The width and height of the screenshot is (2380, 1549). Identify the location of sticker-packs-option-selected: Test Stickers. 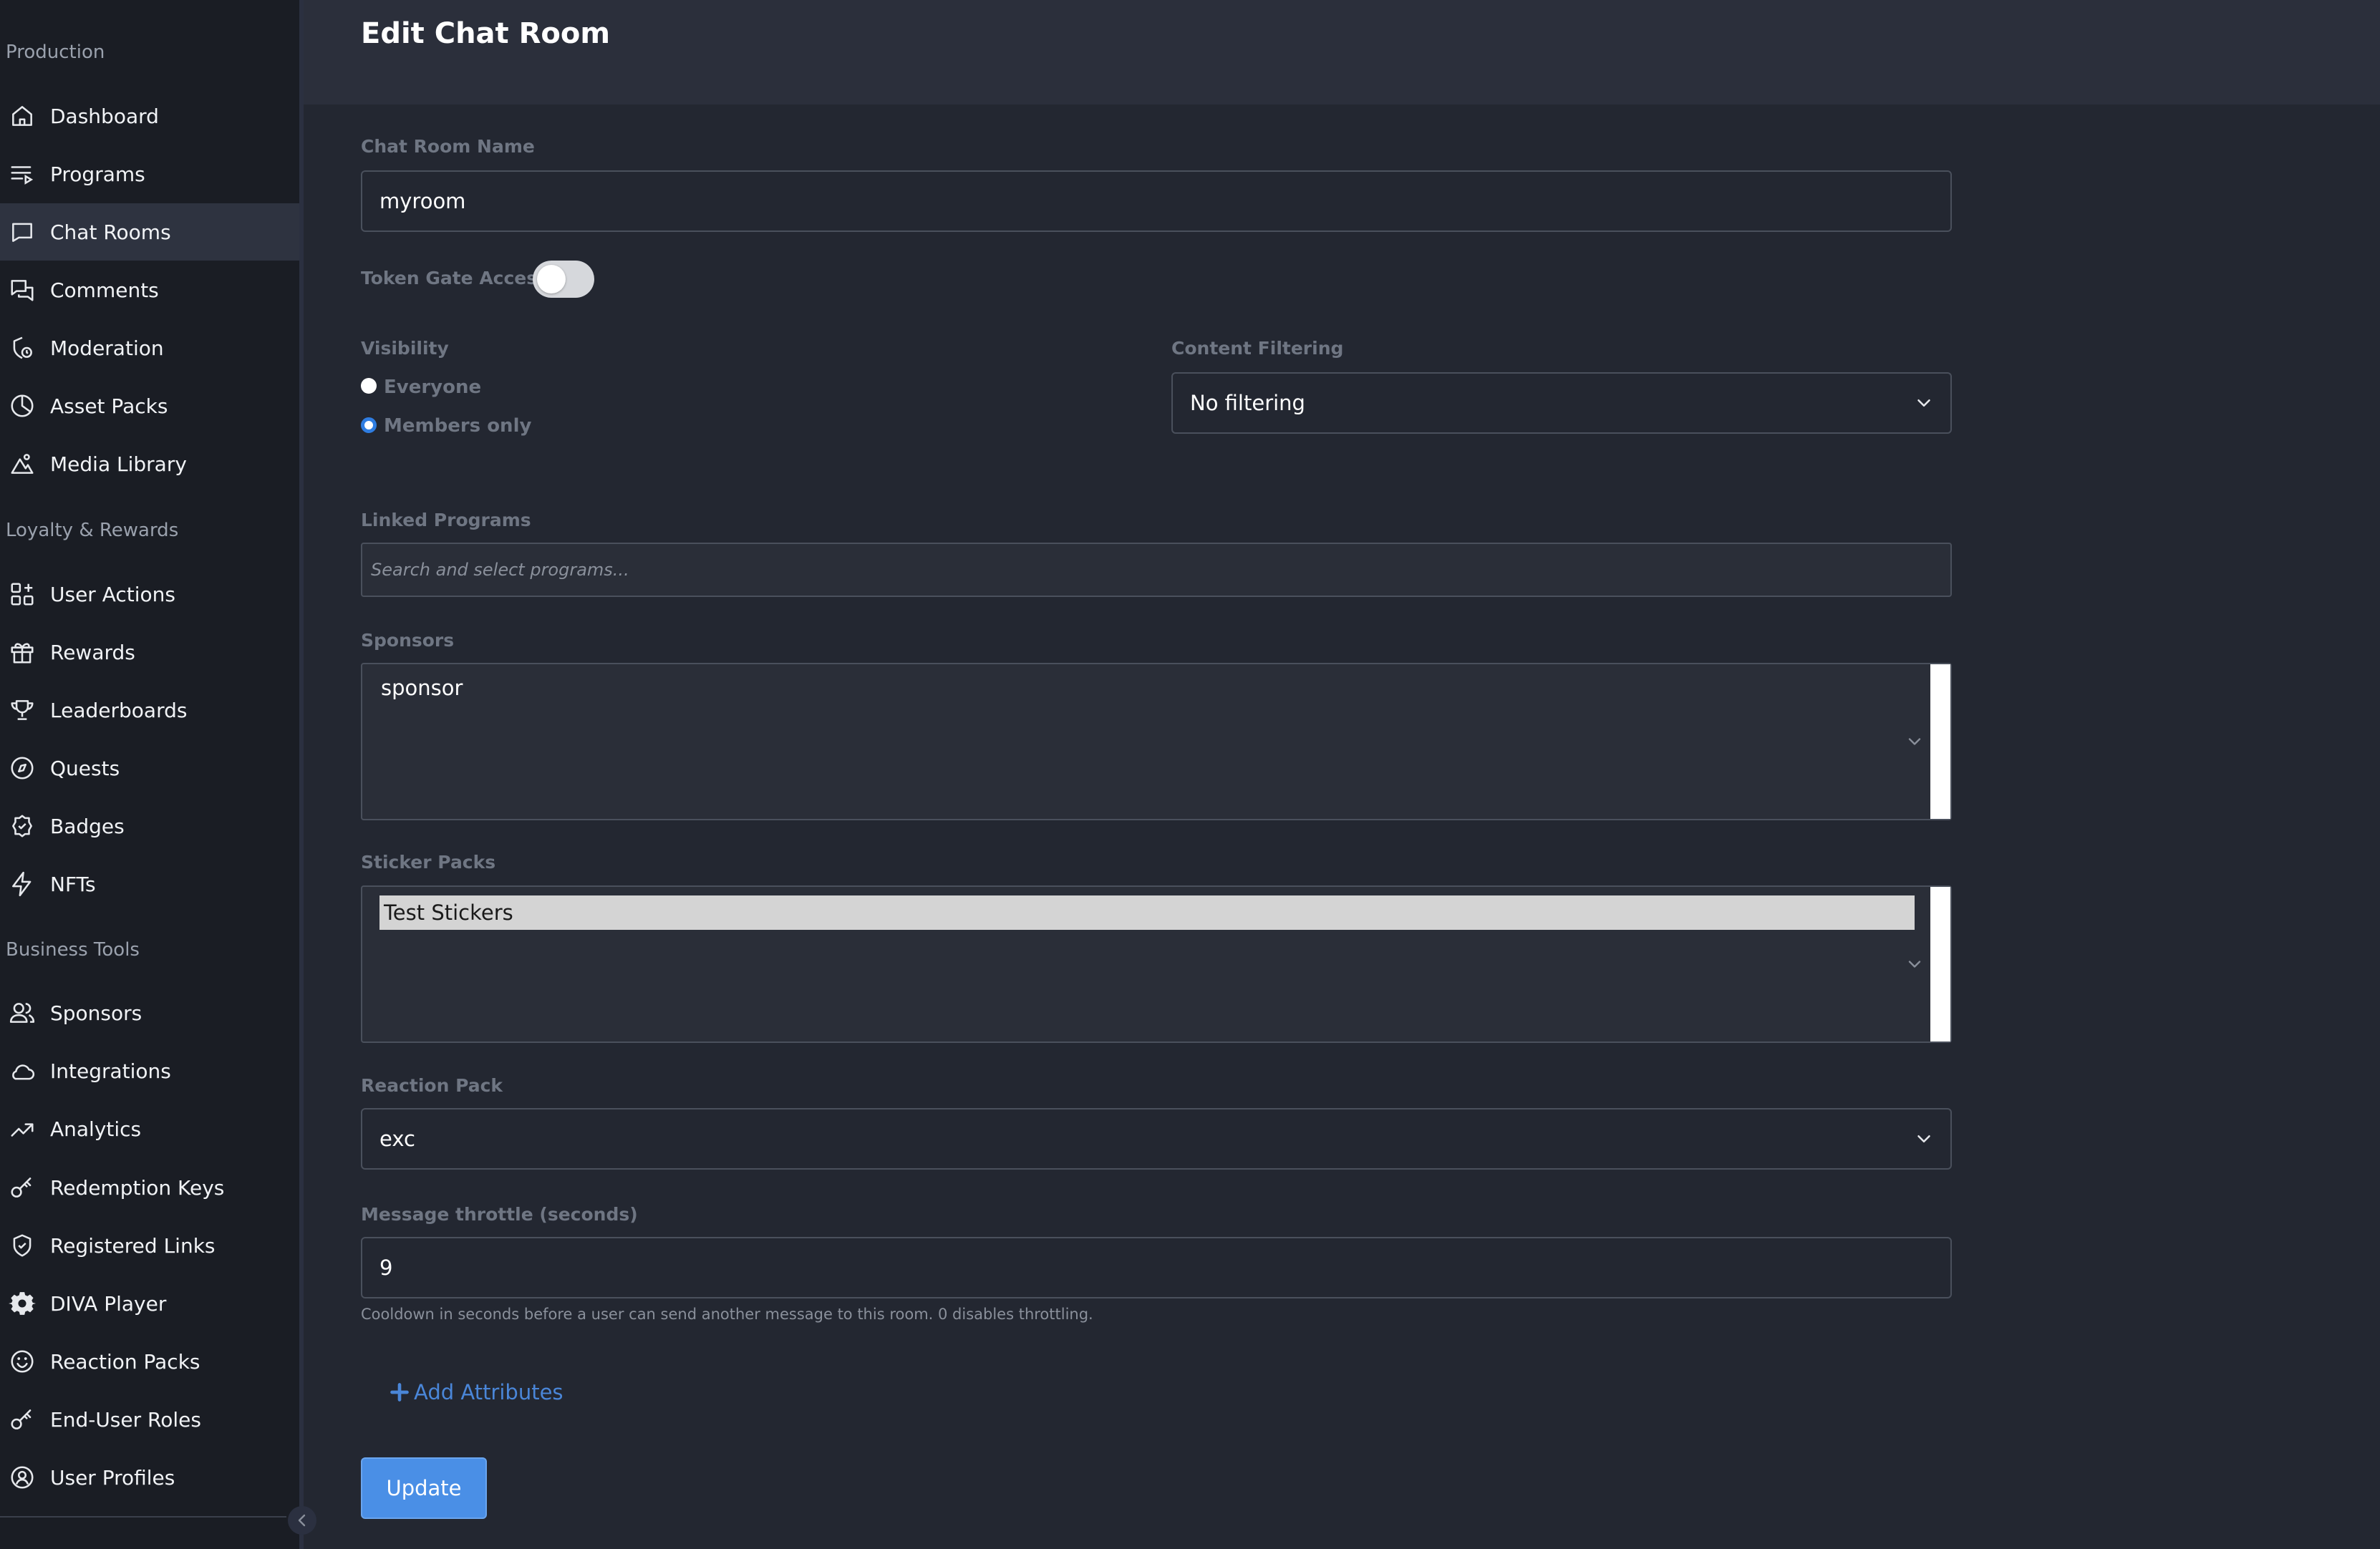
(1147, 912).